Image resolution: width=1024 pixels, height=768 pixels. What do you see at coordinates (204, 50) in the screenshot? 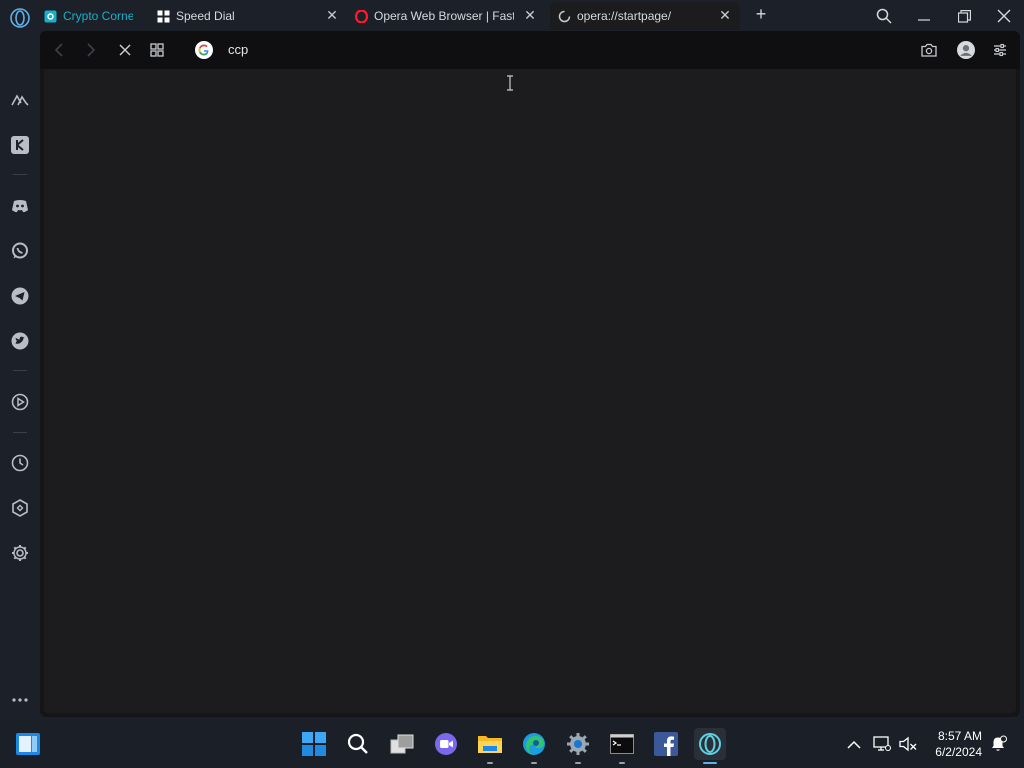
I see `google-icon` at bounding box center [204, 50].